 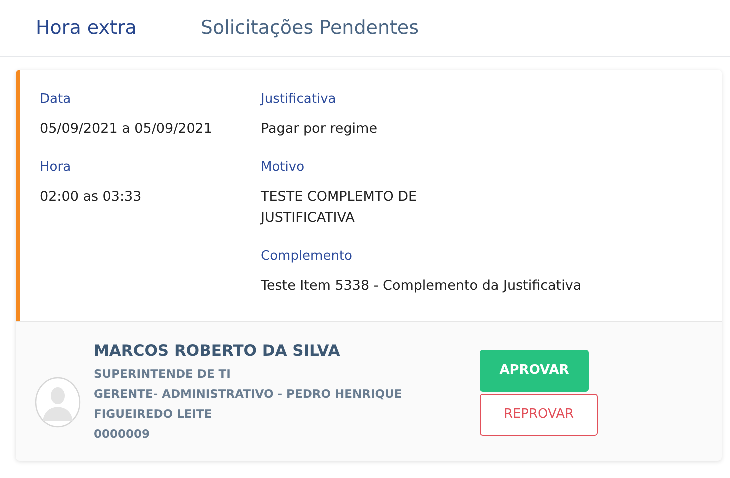 I want to click on field-value: TESTE COMPLEMTO DE JUSTIFICATIVA, so click(x=339, y=208).